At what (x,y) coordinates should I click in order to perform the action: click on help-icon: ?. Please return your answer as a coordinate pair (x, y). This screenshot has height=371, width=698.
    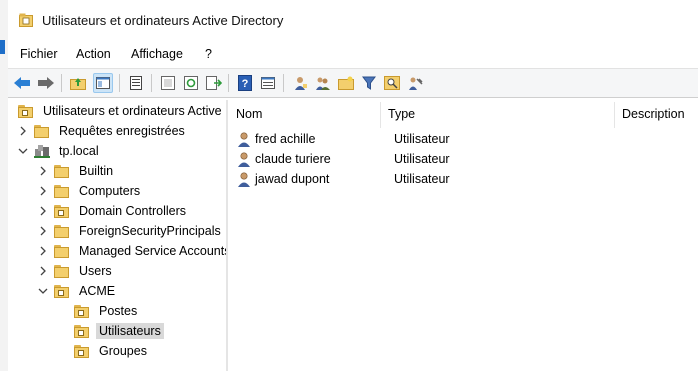
    Looking at the image, I should click on (245, 83).